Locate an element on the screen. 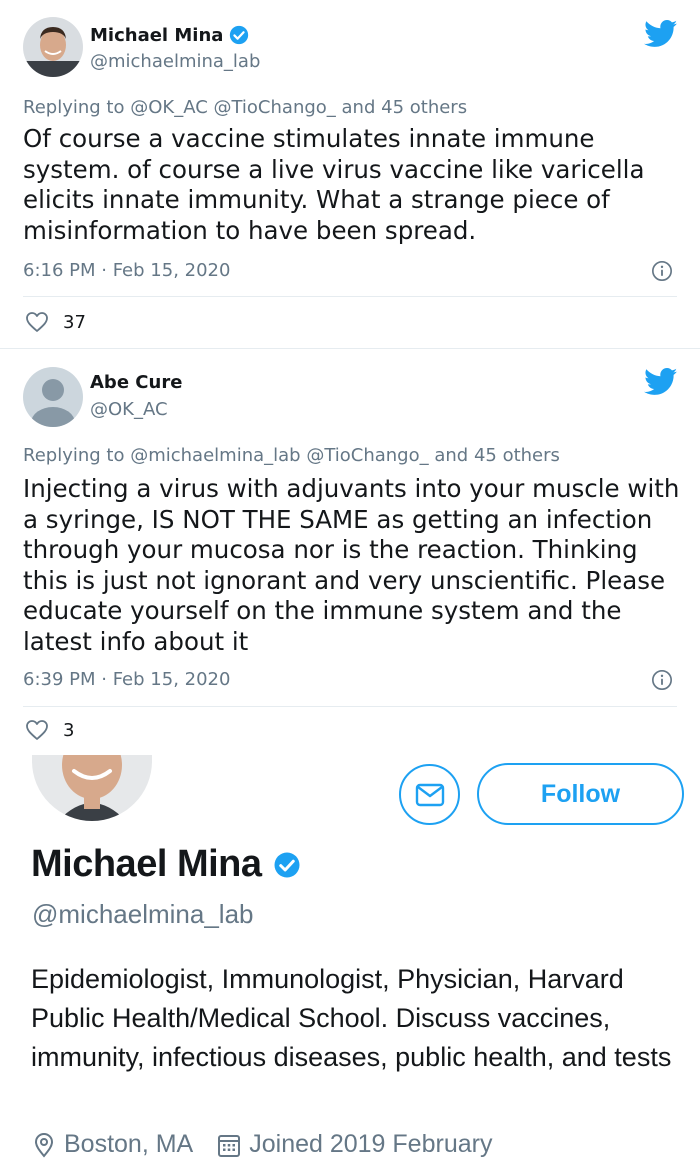  author-name: Abe Cure is located at coordinates (136, 382).